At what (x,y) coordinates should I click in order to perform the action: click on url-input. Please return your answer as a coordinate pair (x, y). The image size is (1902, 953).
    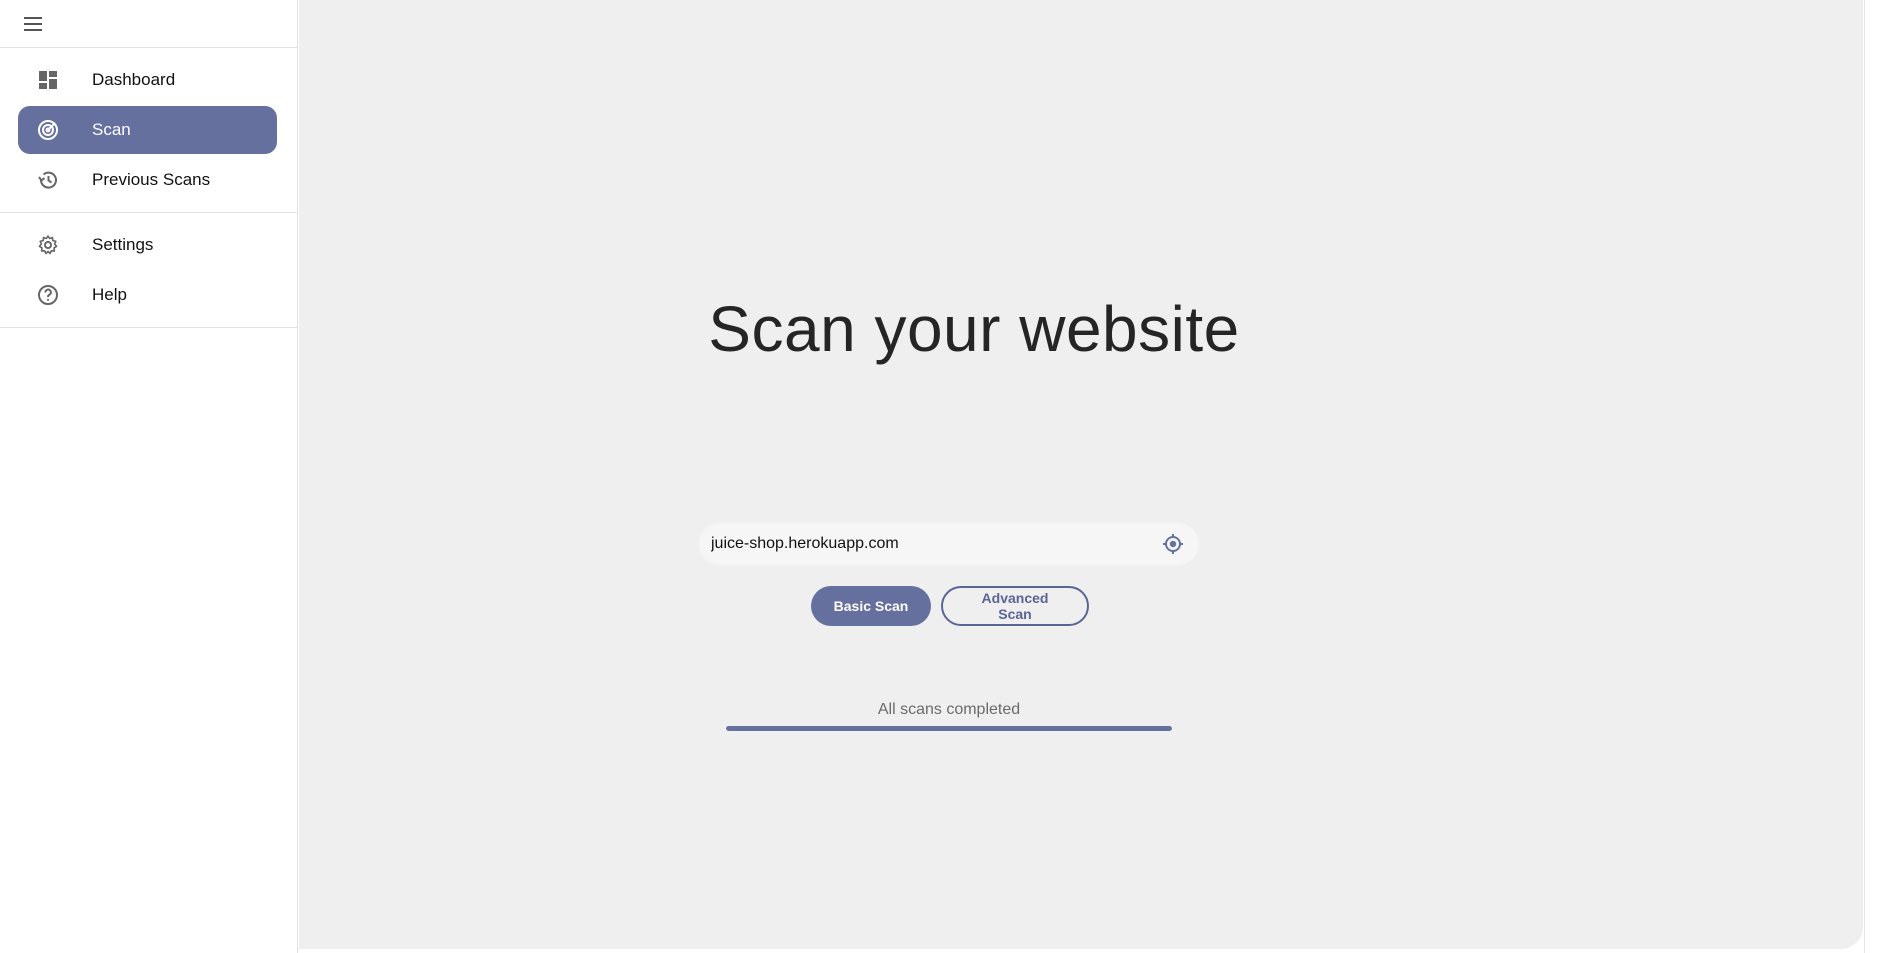
    Looking at the image, I should click on (935, 544).